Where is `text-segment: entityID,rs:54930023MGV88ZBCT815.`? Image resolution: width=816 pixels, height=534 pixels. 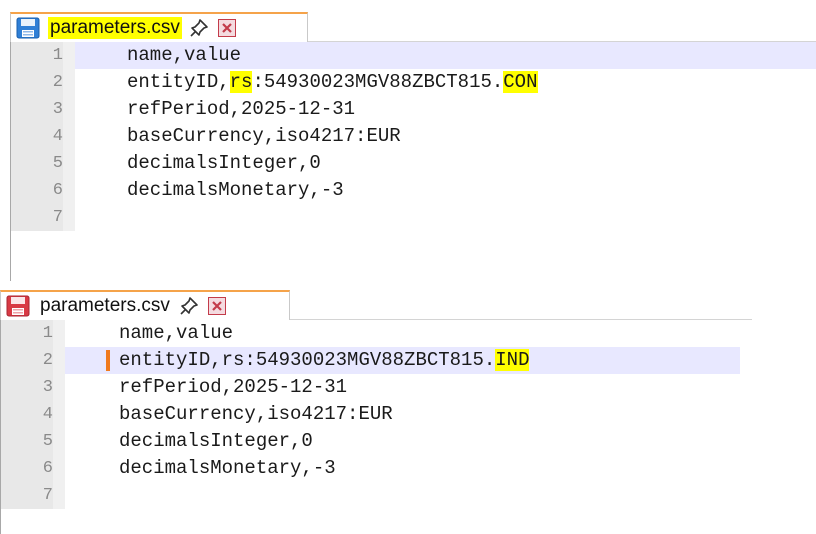
text-segment: entityID,rs:54930023MGV88ZBCT815. is located at coordinates (307, 360).